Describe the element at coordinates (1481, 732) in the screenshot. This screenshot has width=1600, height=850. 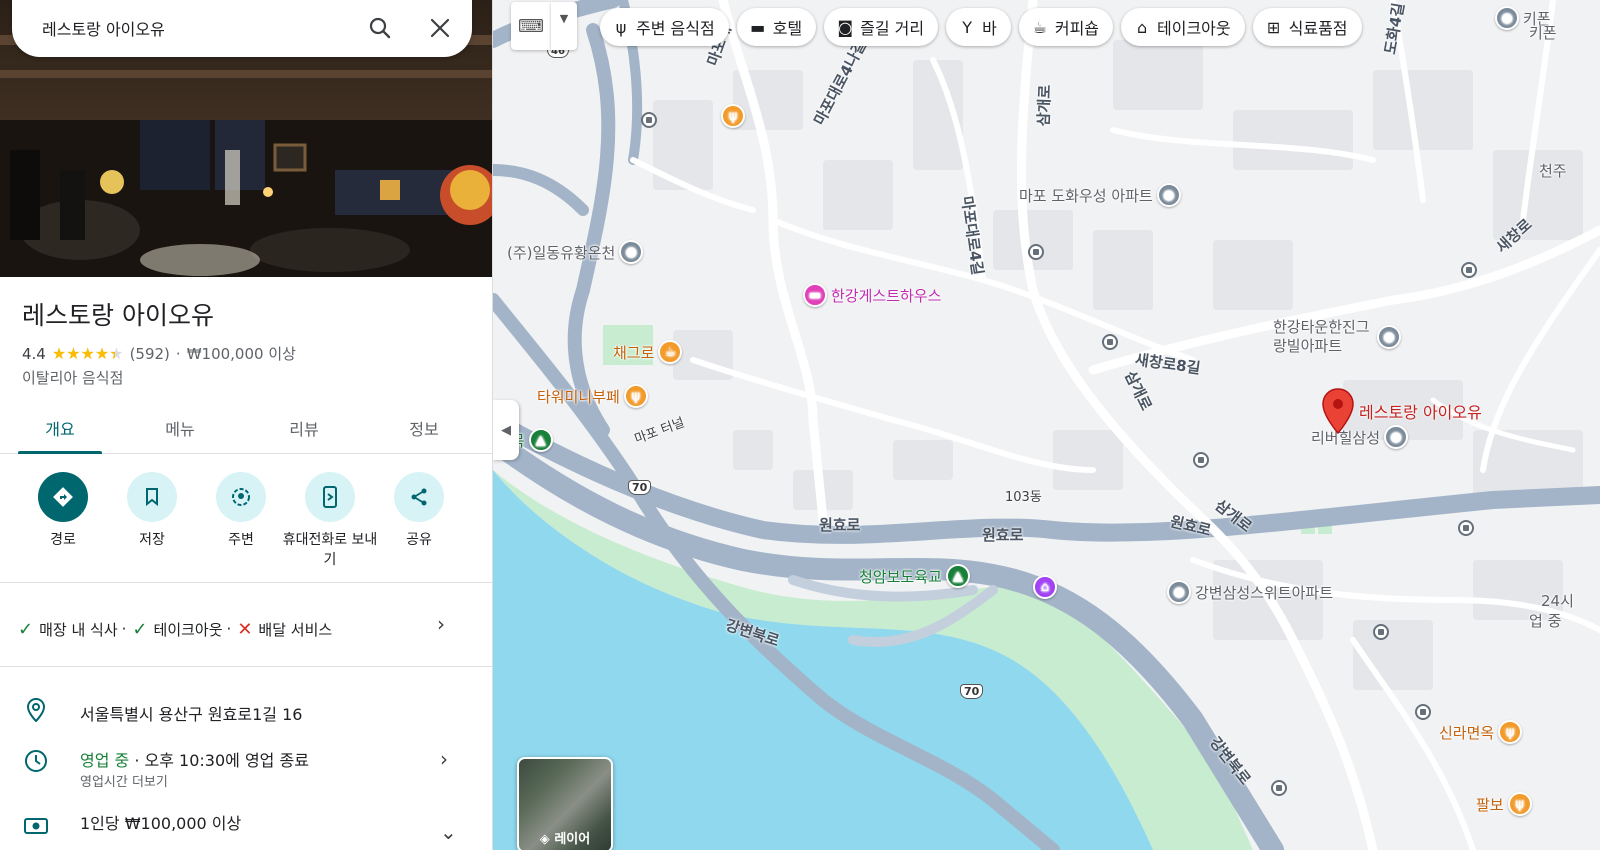
I see `poi-silla: 신라면옥 ψ` at that location.